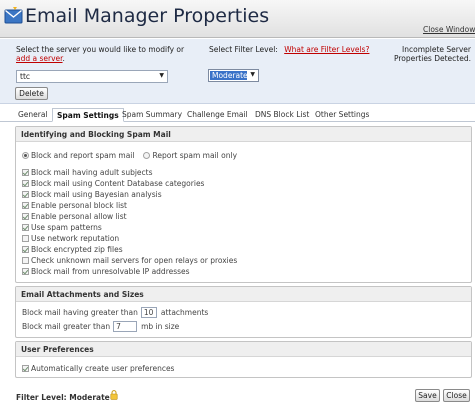  I want to click on close-button: Close, so click(456, 395).